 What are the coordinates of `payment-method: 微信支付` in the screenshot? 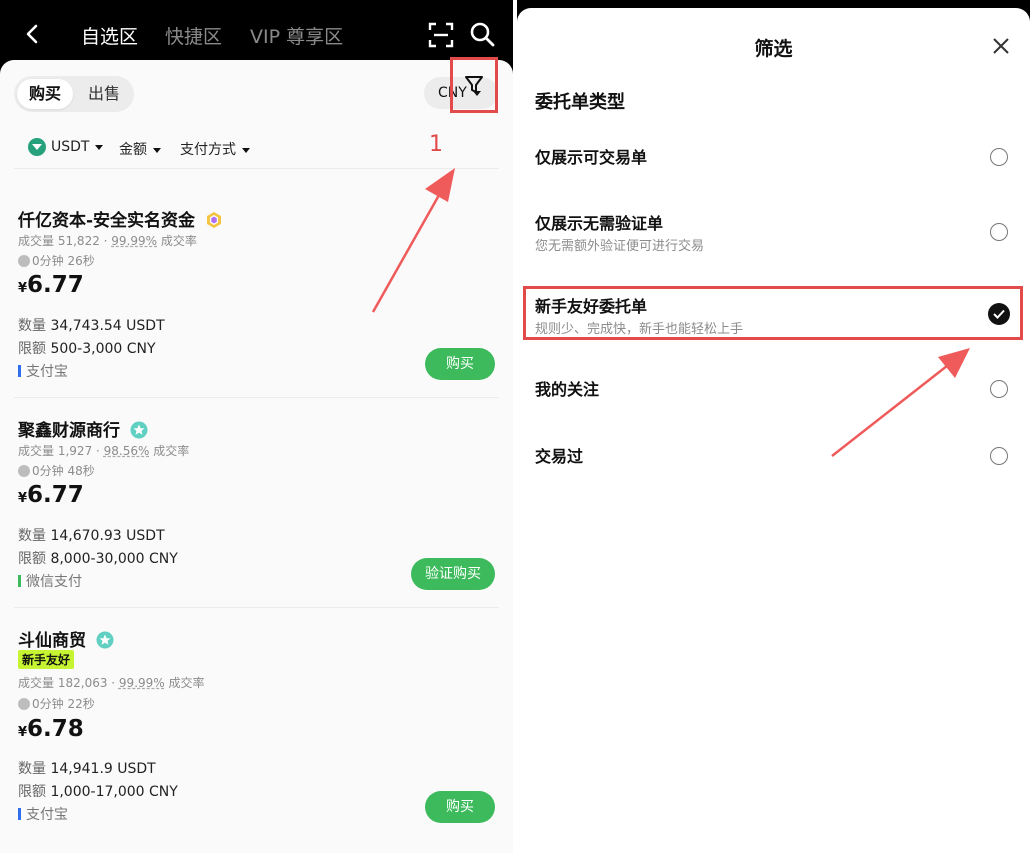 It's located at (50, 581).